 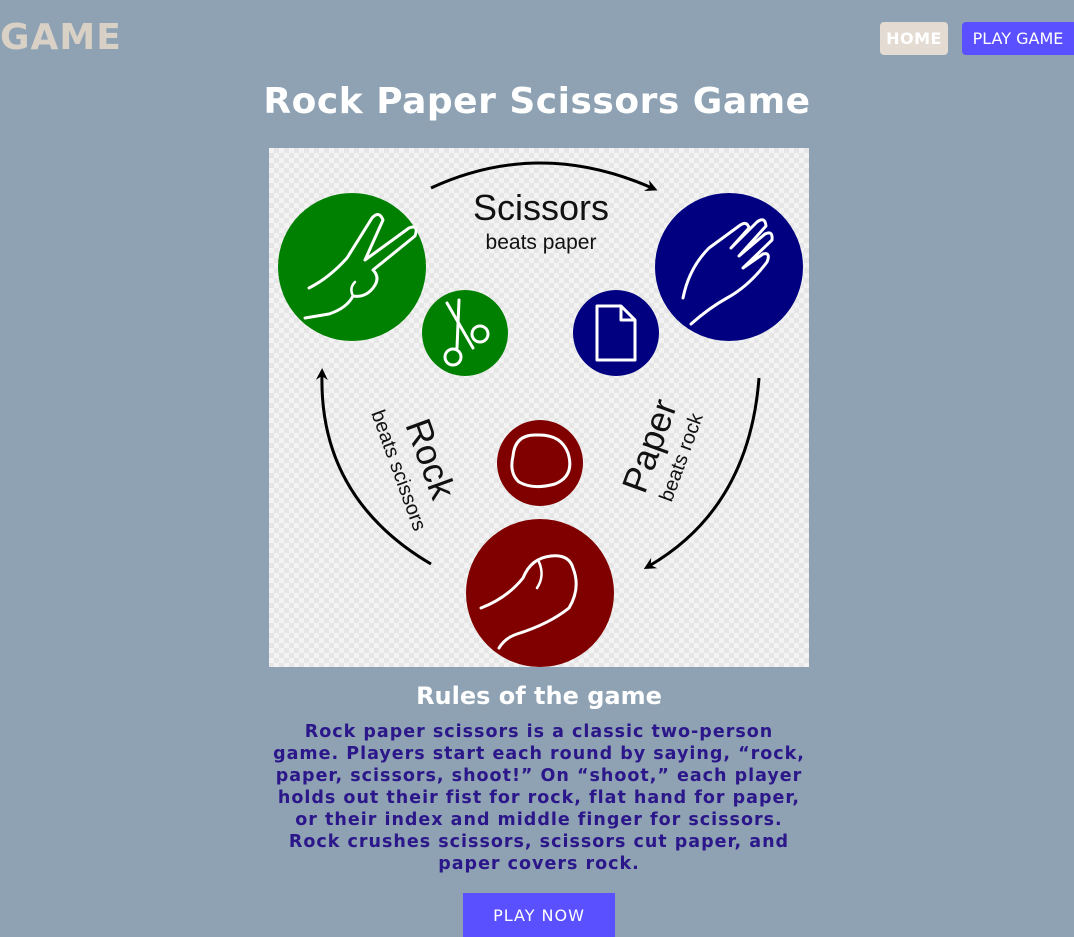 I want to click on scissors-hand-icon, so click(x=352, y=267).